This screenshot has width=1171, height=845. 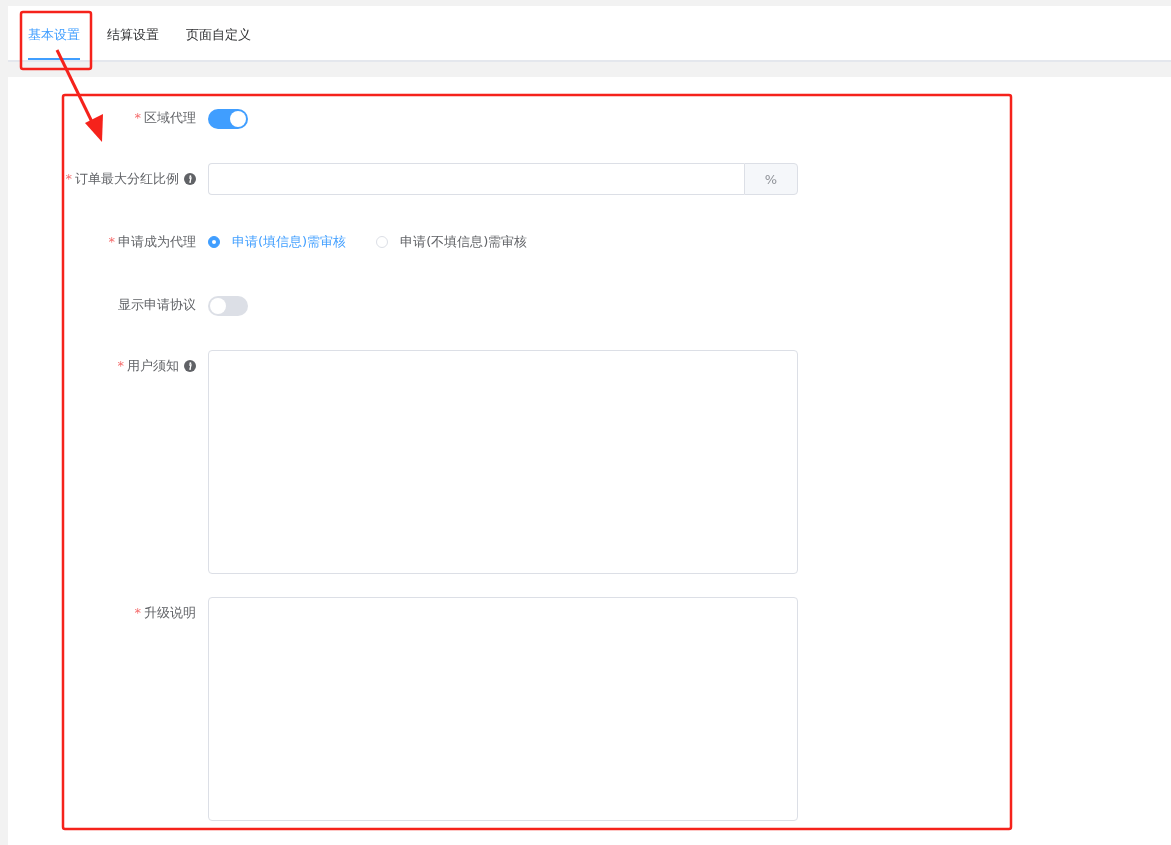 I want to click on input-field, so click(x=476, y=179).